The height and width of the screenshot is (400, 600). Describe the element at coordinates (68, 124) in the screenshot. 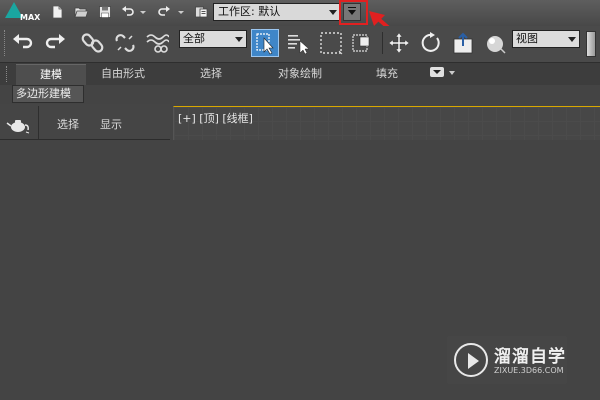

I see `explorer-menu-select: 选择` at that location.